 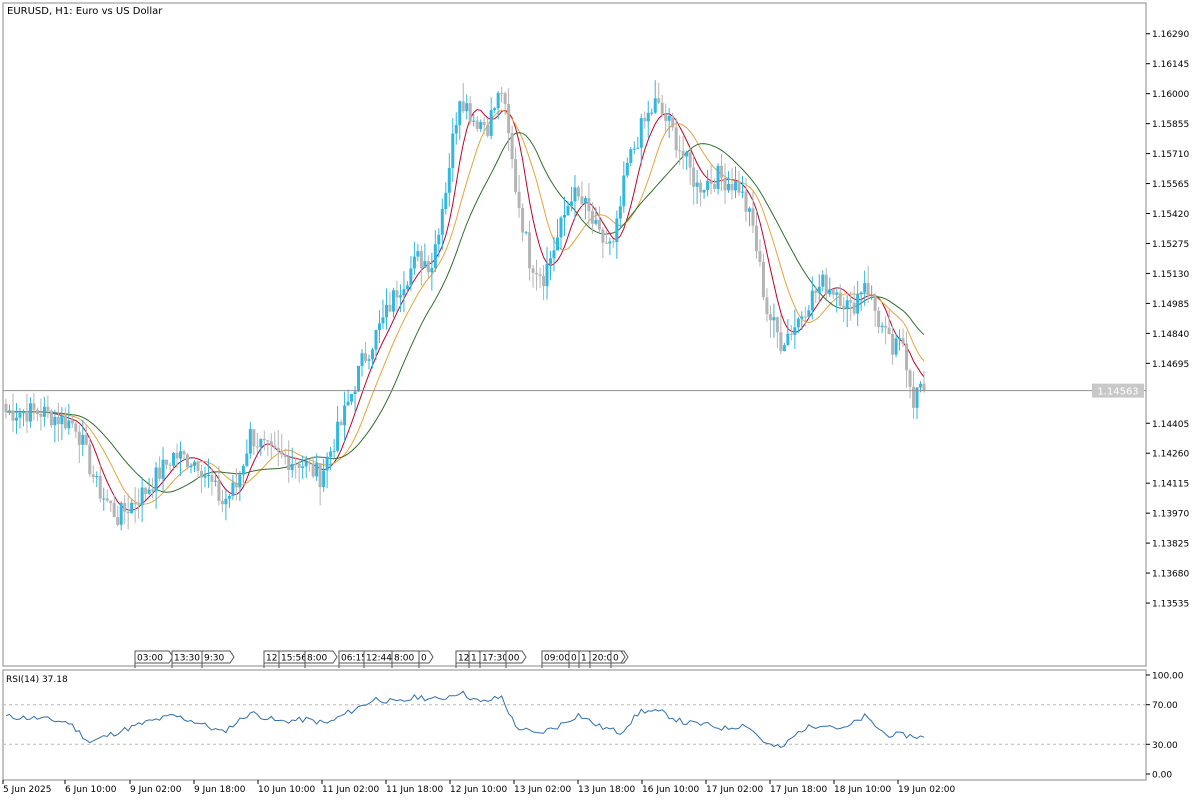 What do you see at coordinates (214, 659) in the screenshot?
I see `event-marker-label: 9:30` at bounding box center [214, 659].